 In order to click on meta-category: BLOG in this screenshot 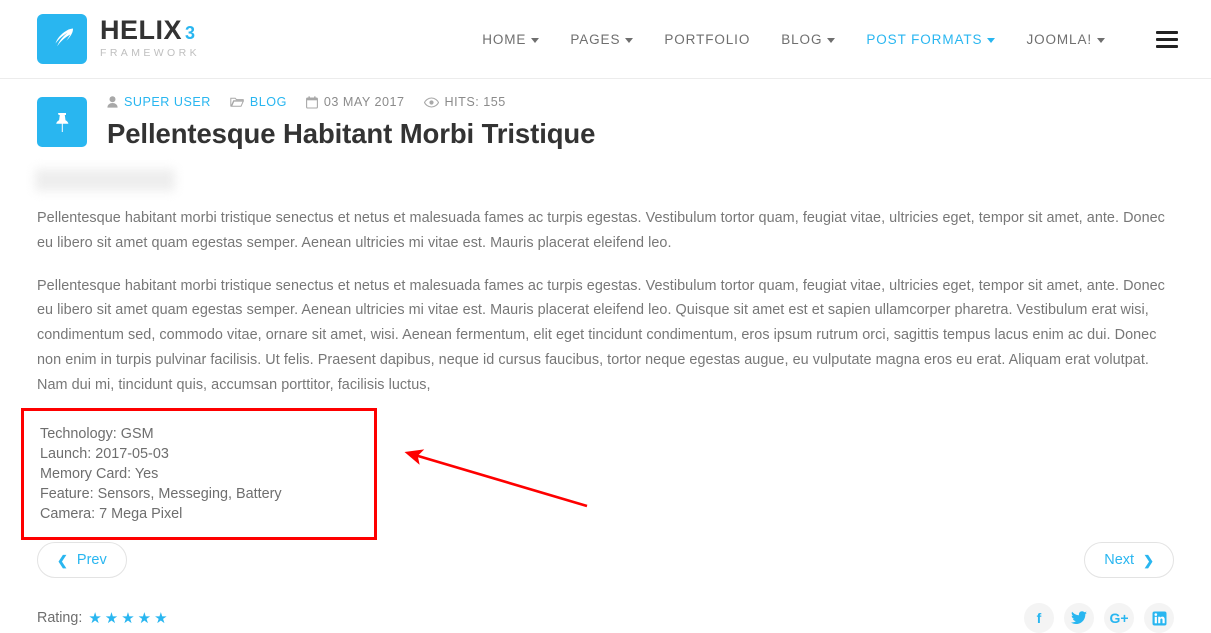, I will do `click(258, 102)`.